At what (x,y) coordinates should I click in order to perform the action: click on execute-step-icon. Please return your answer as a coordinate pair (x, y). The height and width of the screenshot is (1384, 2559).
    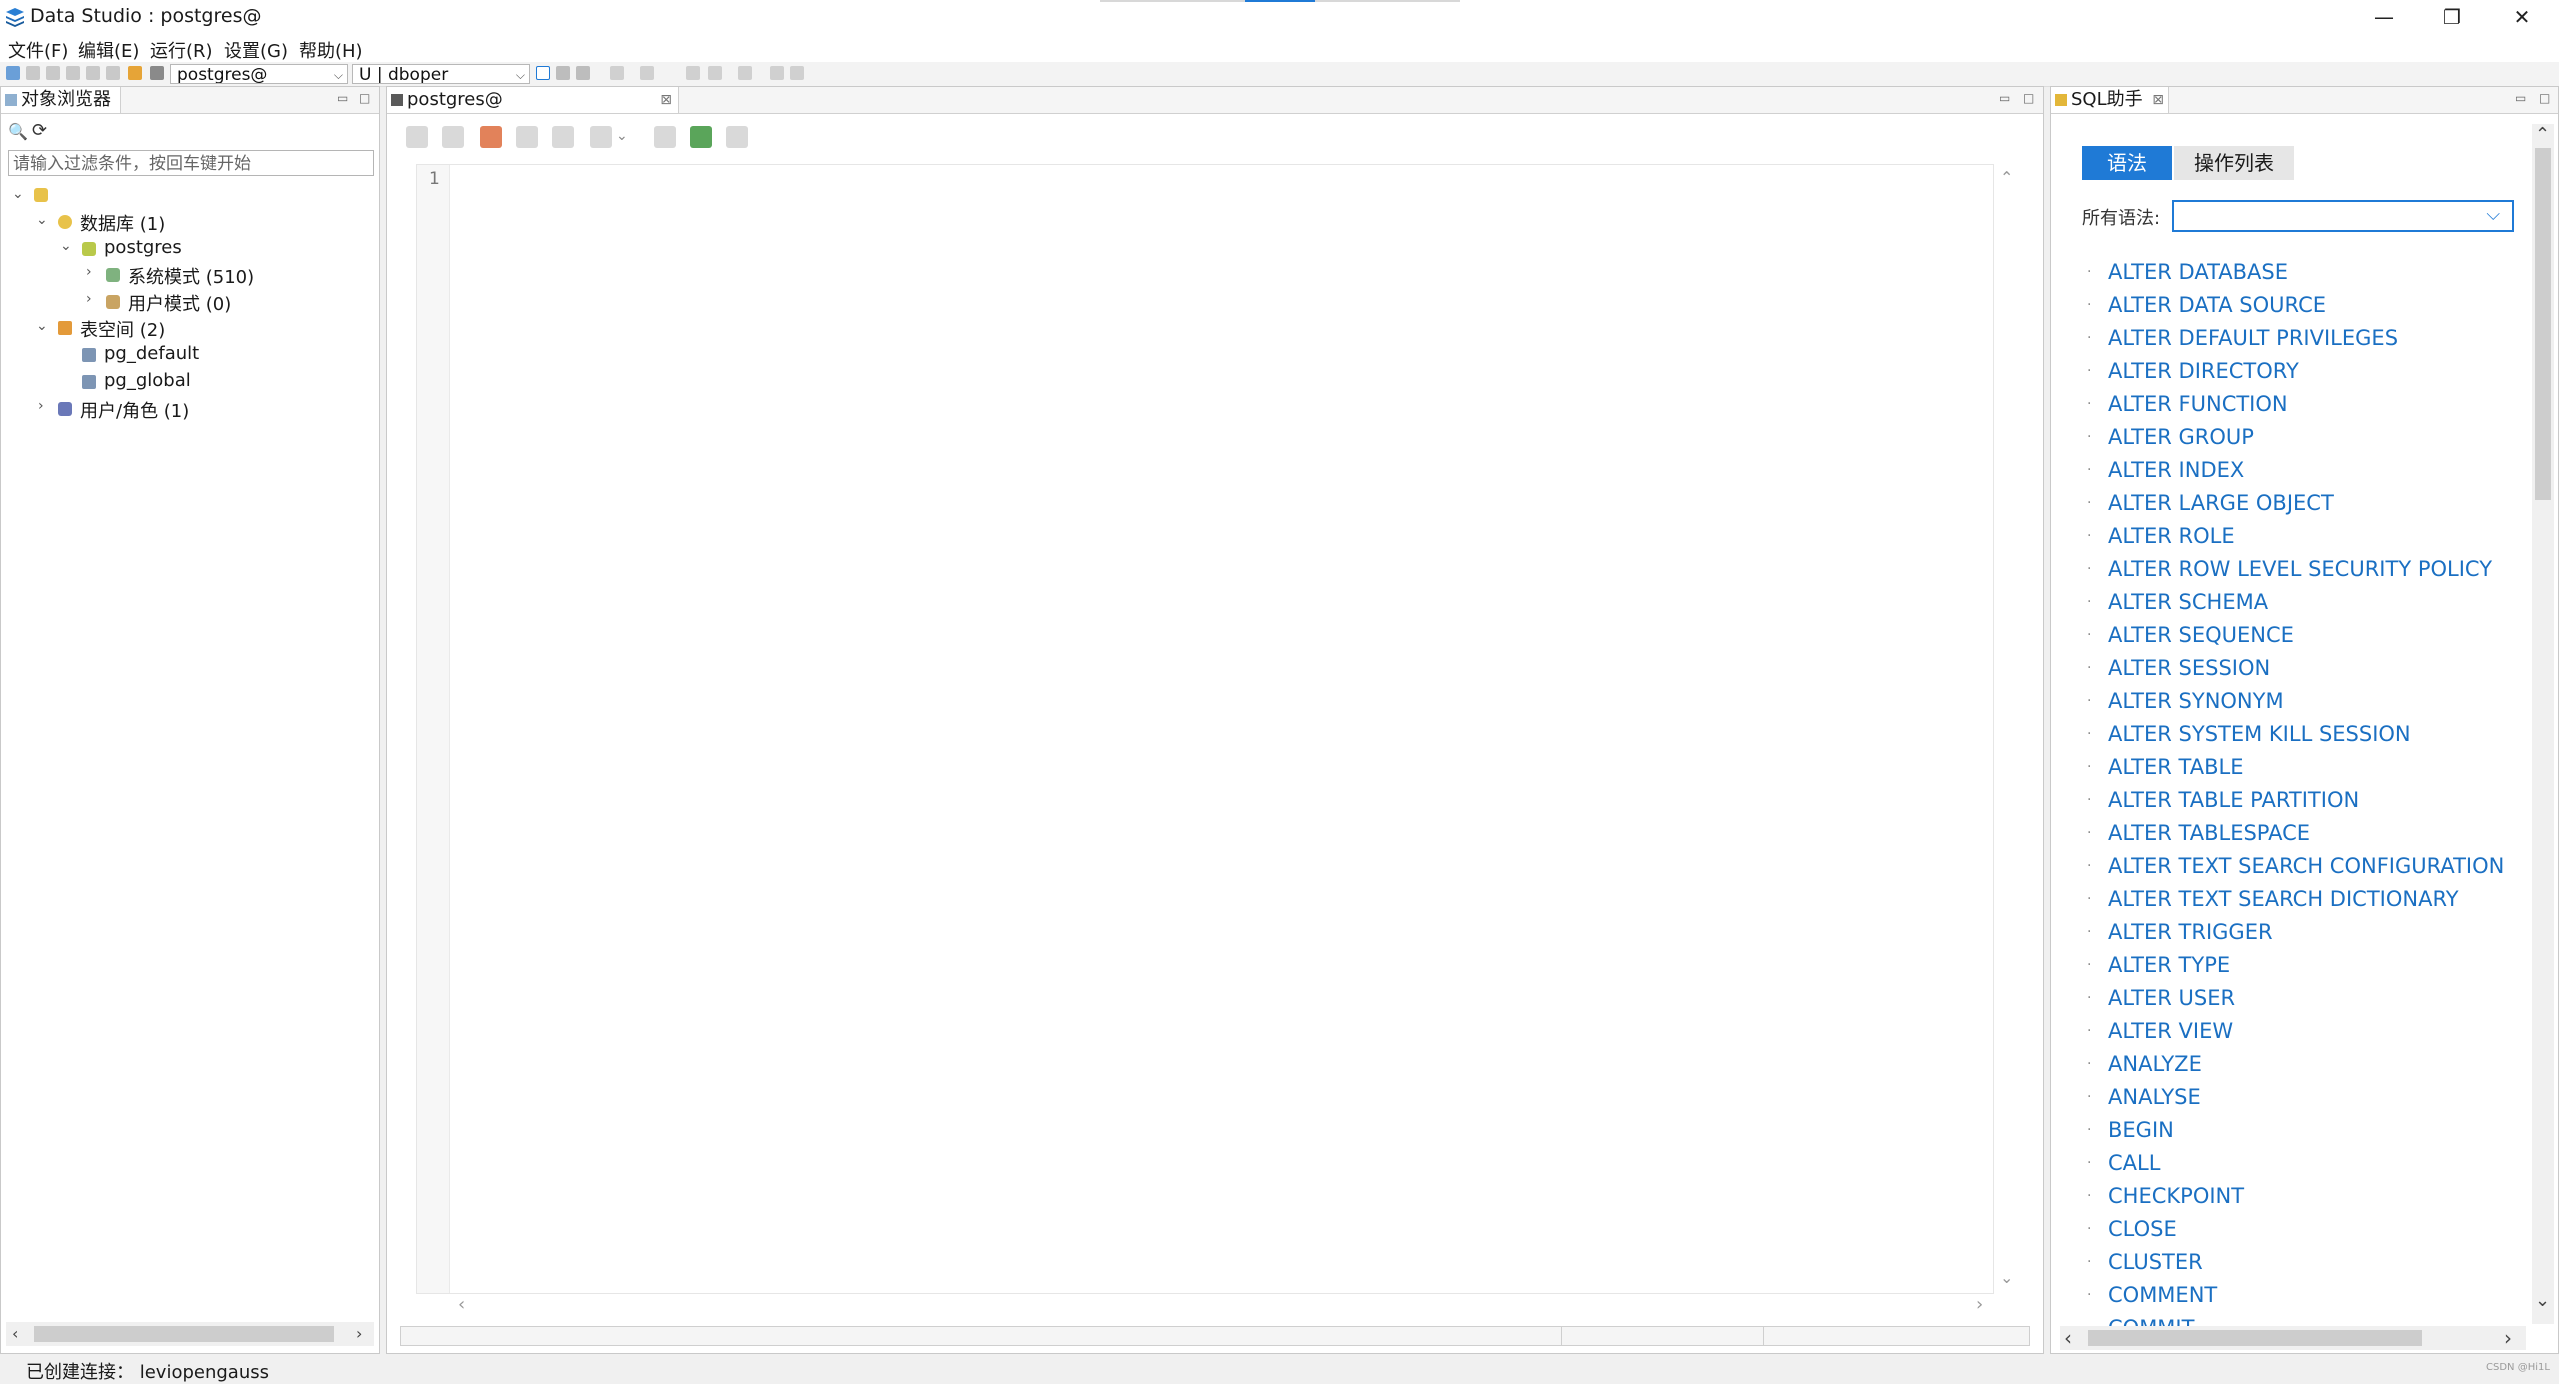
    Looking at the image, I should click on (583, 73).